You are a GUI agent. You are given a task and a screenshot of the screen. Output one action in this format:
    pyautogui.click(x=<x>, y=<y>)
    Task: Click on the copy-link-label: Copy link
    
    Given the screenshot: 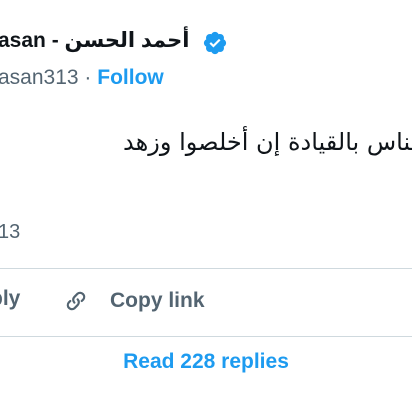 What is the action you would take?
    pyautogui.click(x=157, y=300)
    